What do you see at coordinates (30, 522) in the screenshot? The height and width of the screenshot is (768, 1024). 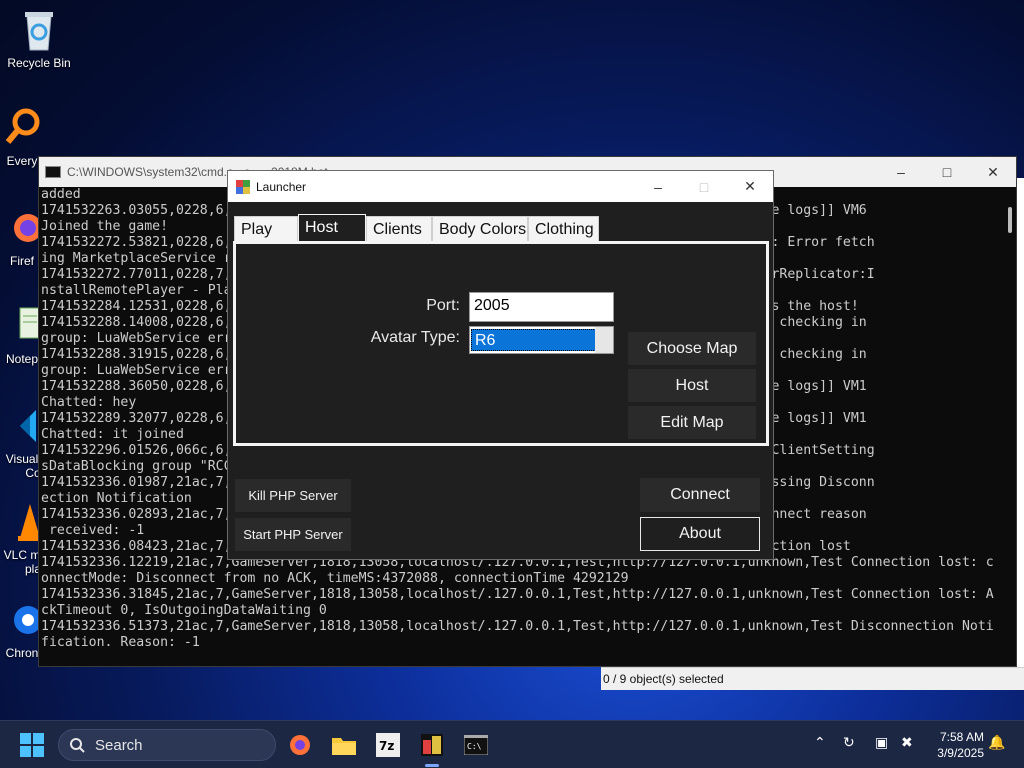 I see `vlc-icon` at bounding box center [30, 522].